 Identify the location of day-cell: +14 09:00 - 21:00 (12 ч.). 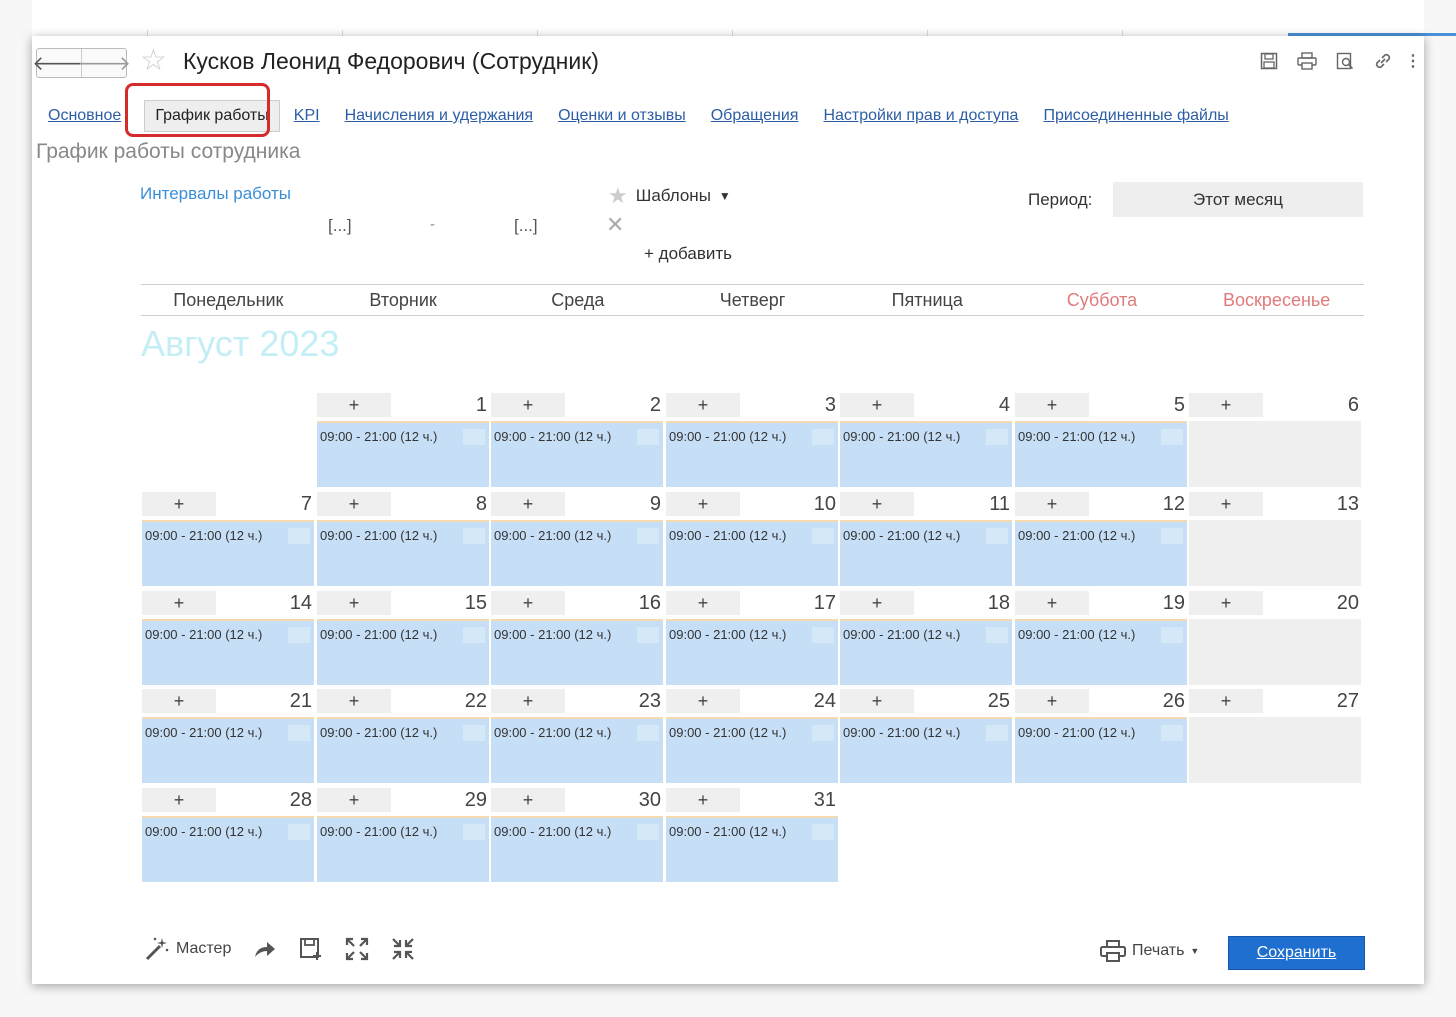
(228, 637).